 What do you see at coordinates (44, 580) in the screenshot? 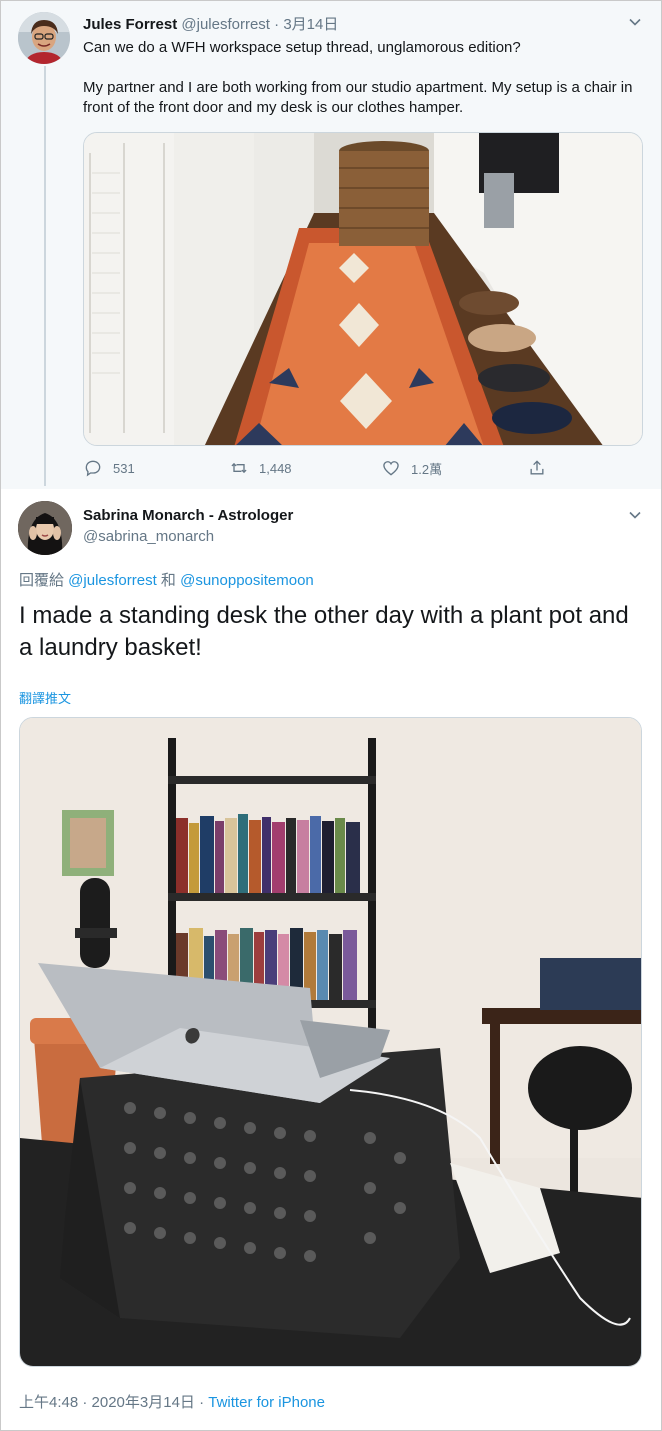
I see `reply-prefix: 回覆給` at bounding box center [44, 580].